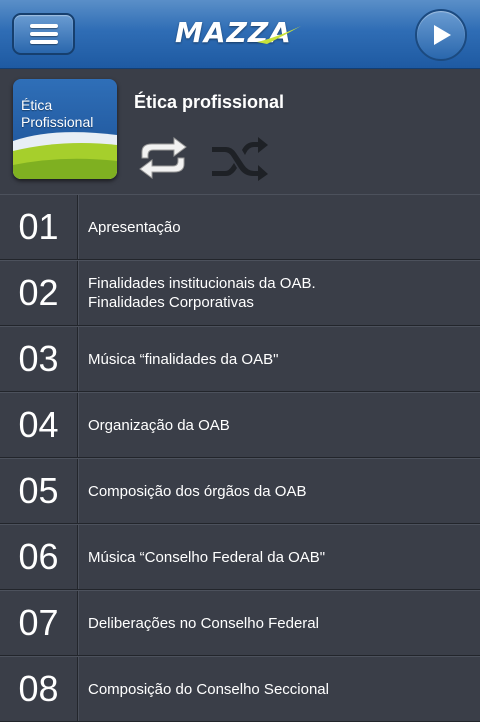  I want to click on track-row: 07 Deliberações no Conselho Federal, so click(240, 623).